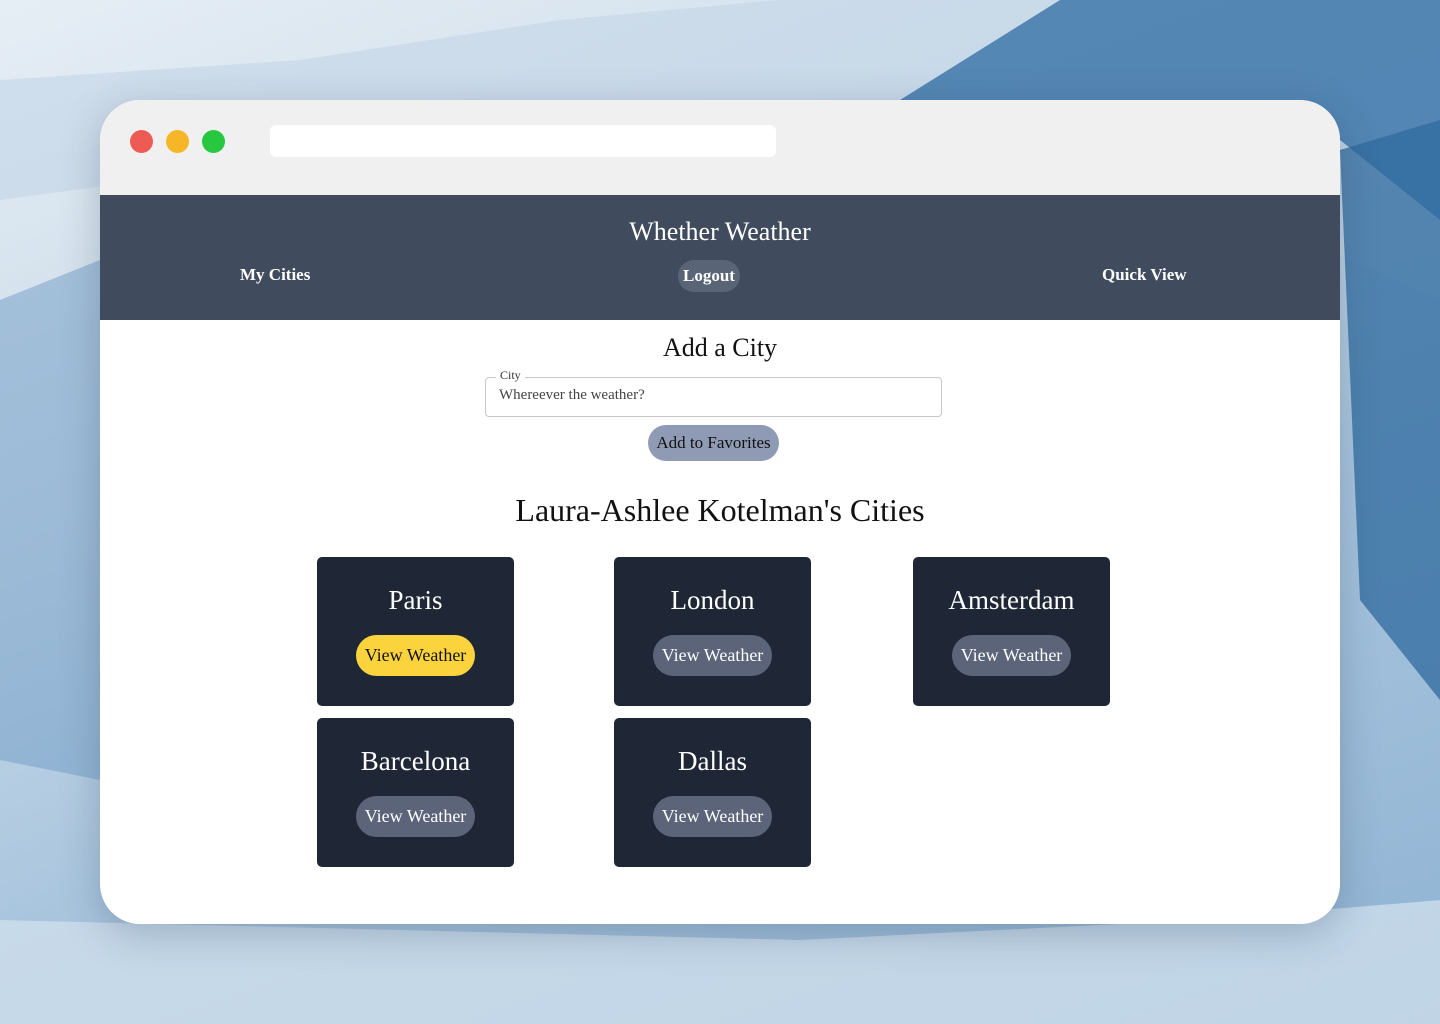 Image resolution: width=1440 pixels, height=1024 pixels. I want to click on view-weather-button-paris: View Weather, so click(415, 655).